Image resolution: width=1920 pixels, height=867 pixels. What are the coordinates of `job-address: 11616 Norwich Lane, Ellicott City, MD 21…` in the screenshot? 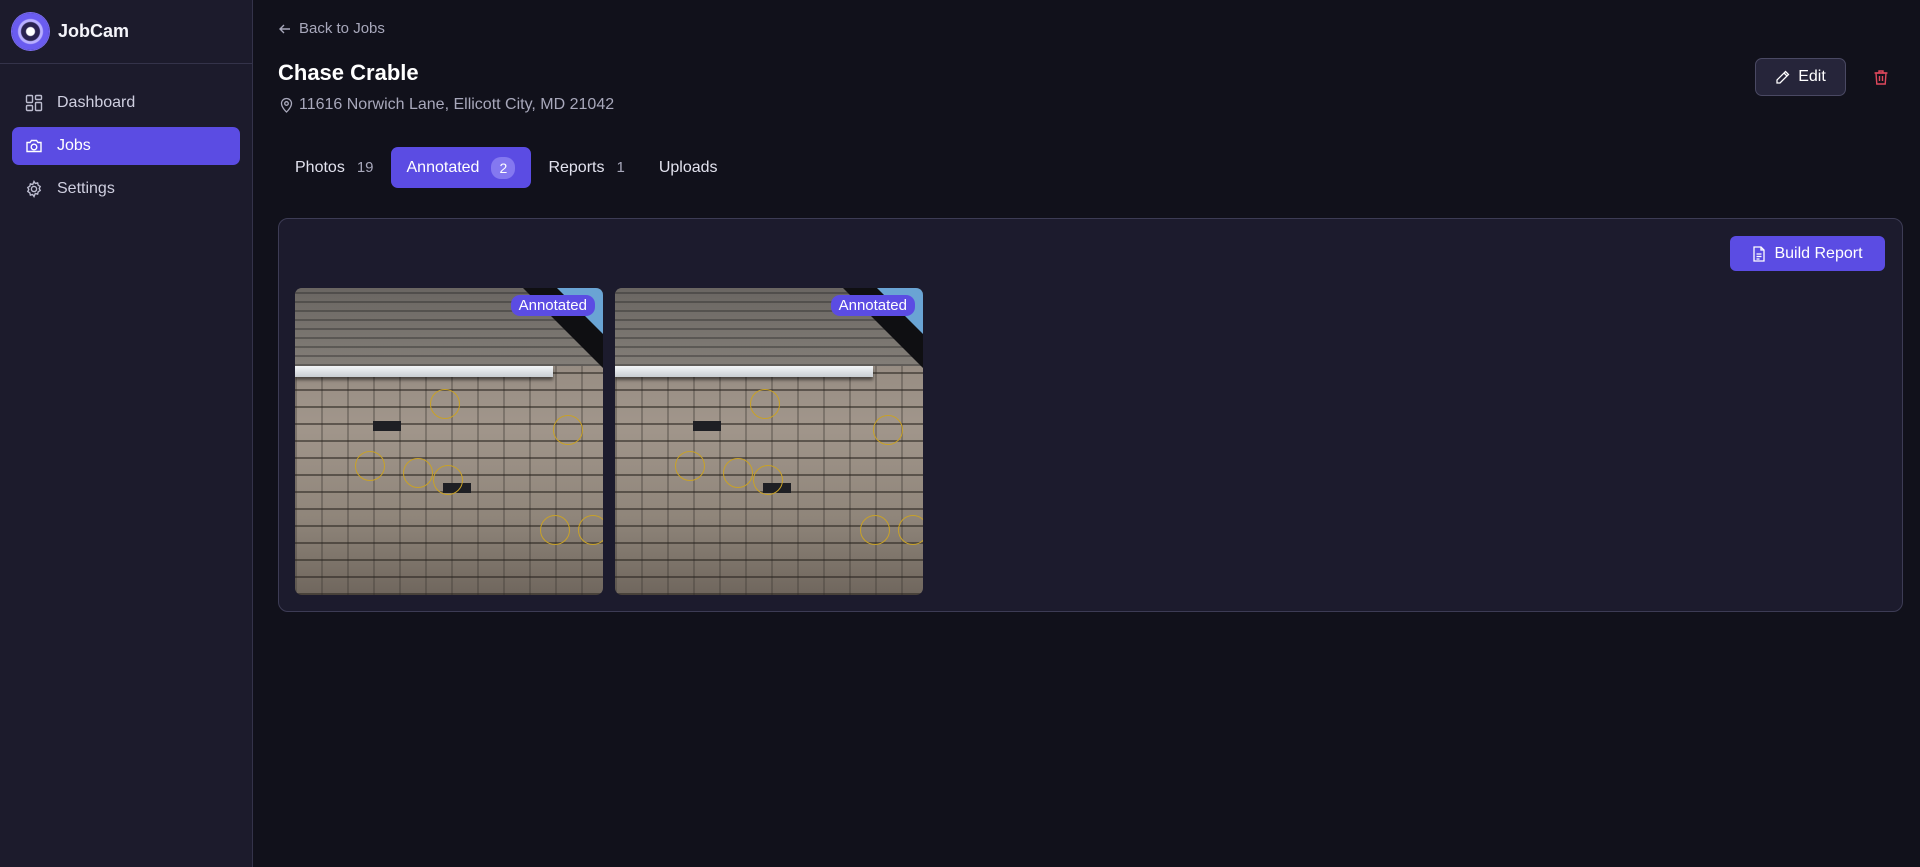 It's located at (446, 105).